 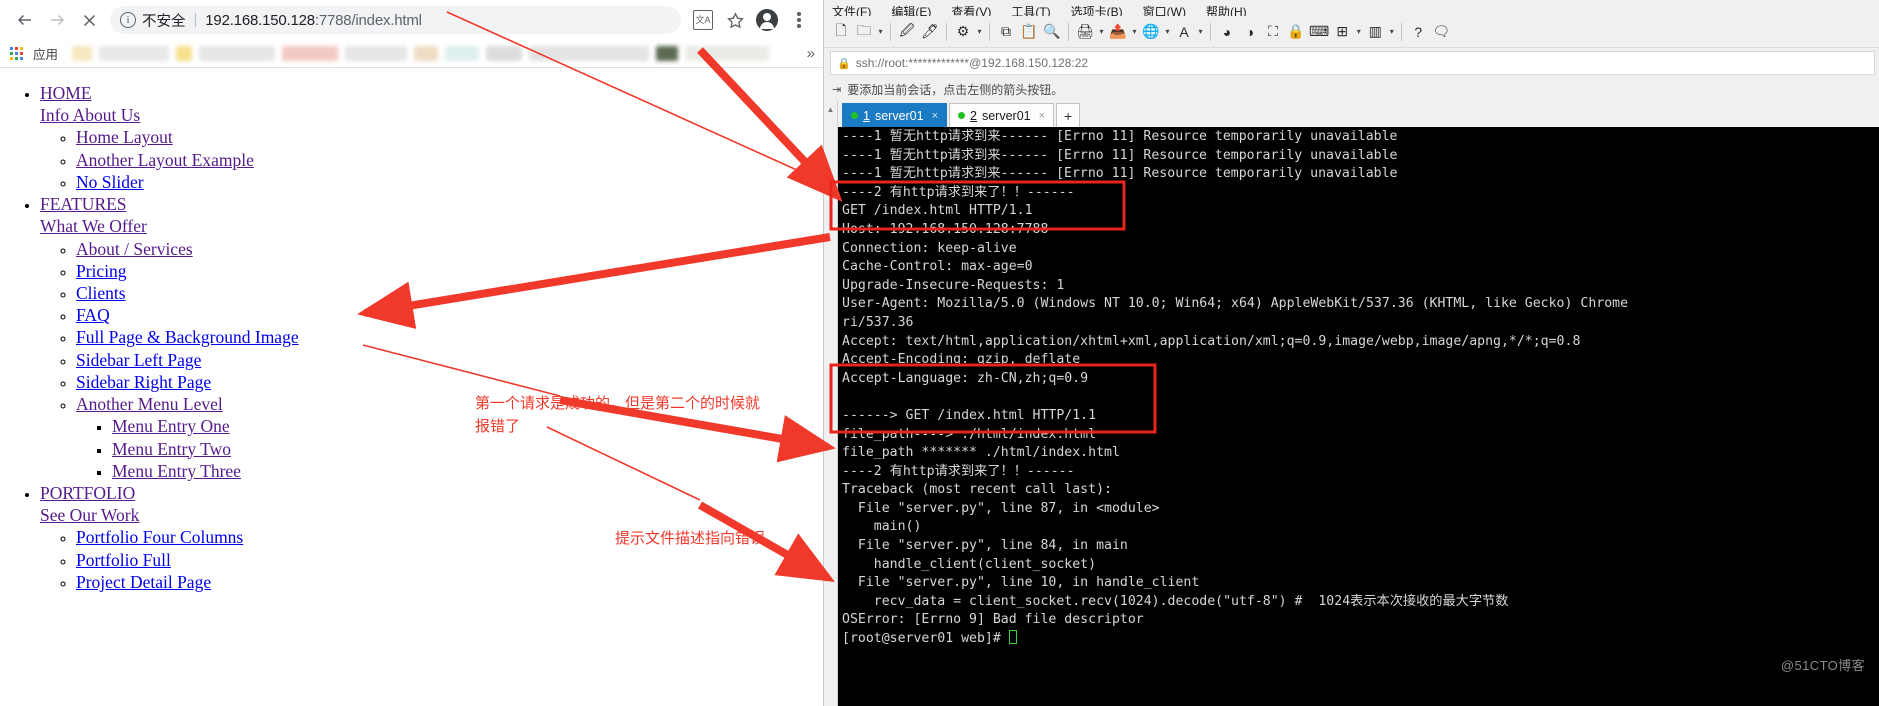 What do you see at coordinates (1375, 32) in the screenshot?
I see `layout-icon: ▥` at bounding box center [1375, 32].